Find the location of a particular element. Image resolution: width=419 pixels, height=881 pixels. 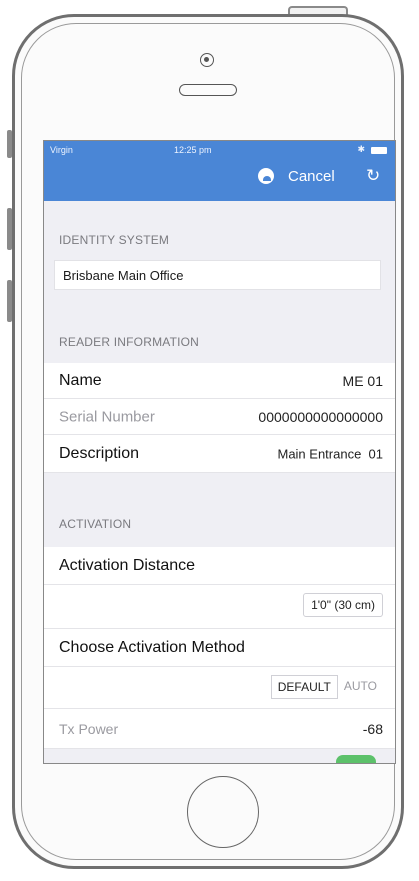

section-header-reader: READER INFORMATION is located at coordinates (129, 342).